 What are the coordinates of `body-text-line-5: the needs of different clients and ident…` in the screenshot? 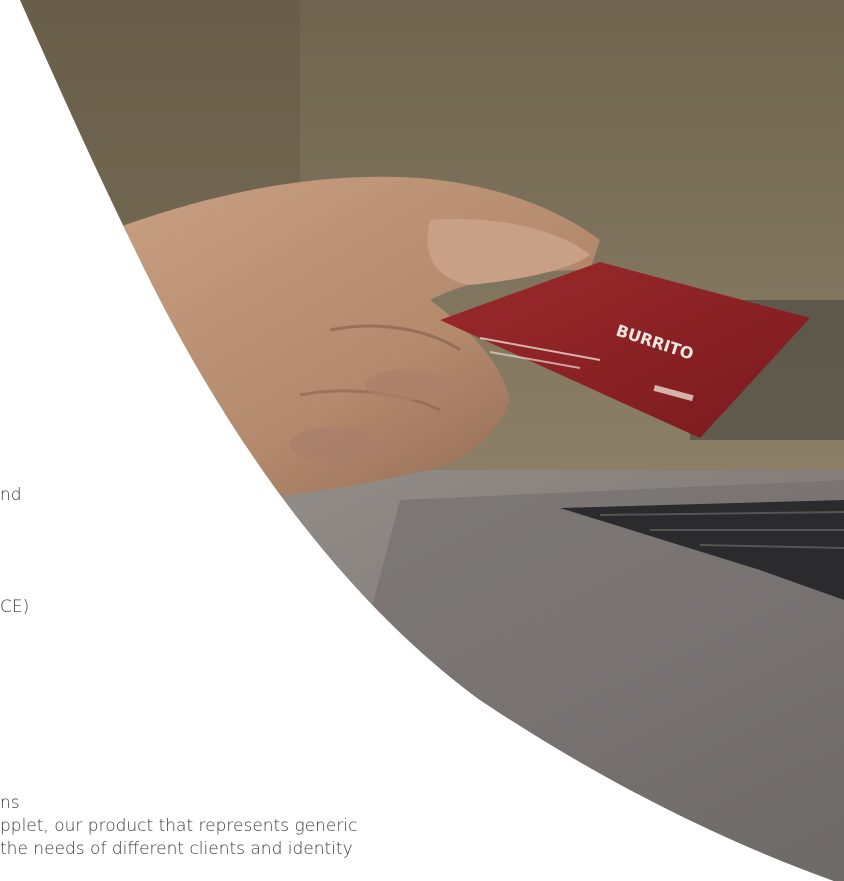 It's located at (176, 849).